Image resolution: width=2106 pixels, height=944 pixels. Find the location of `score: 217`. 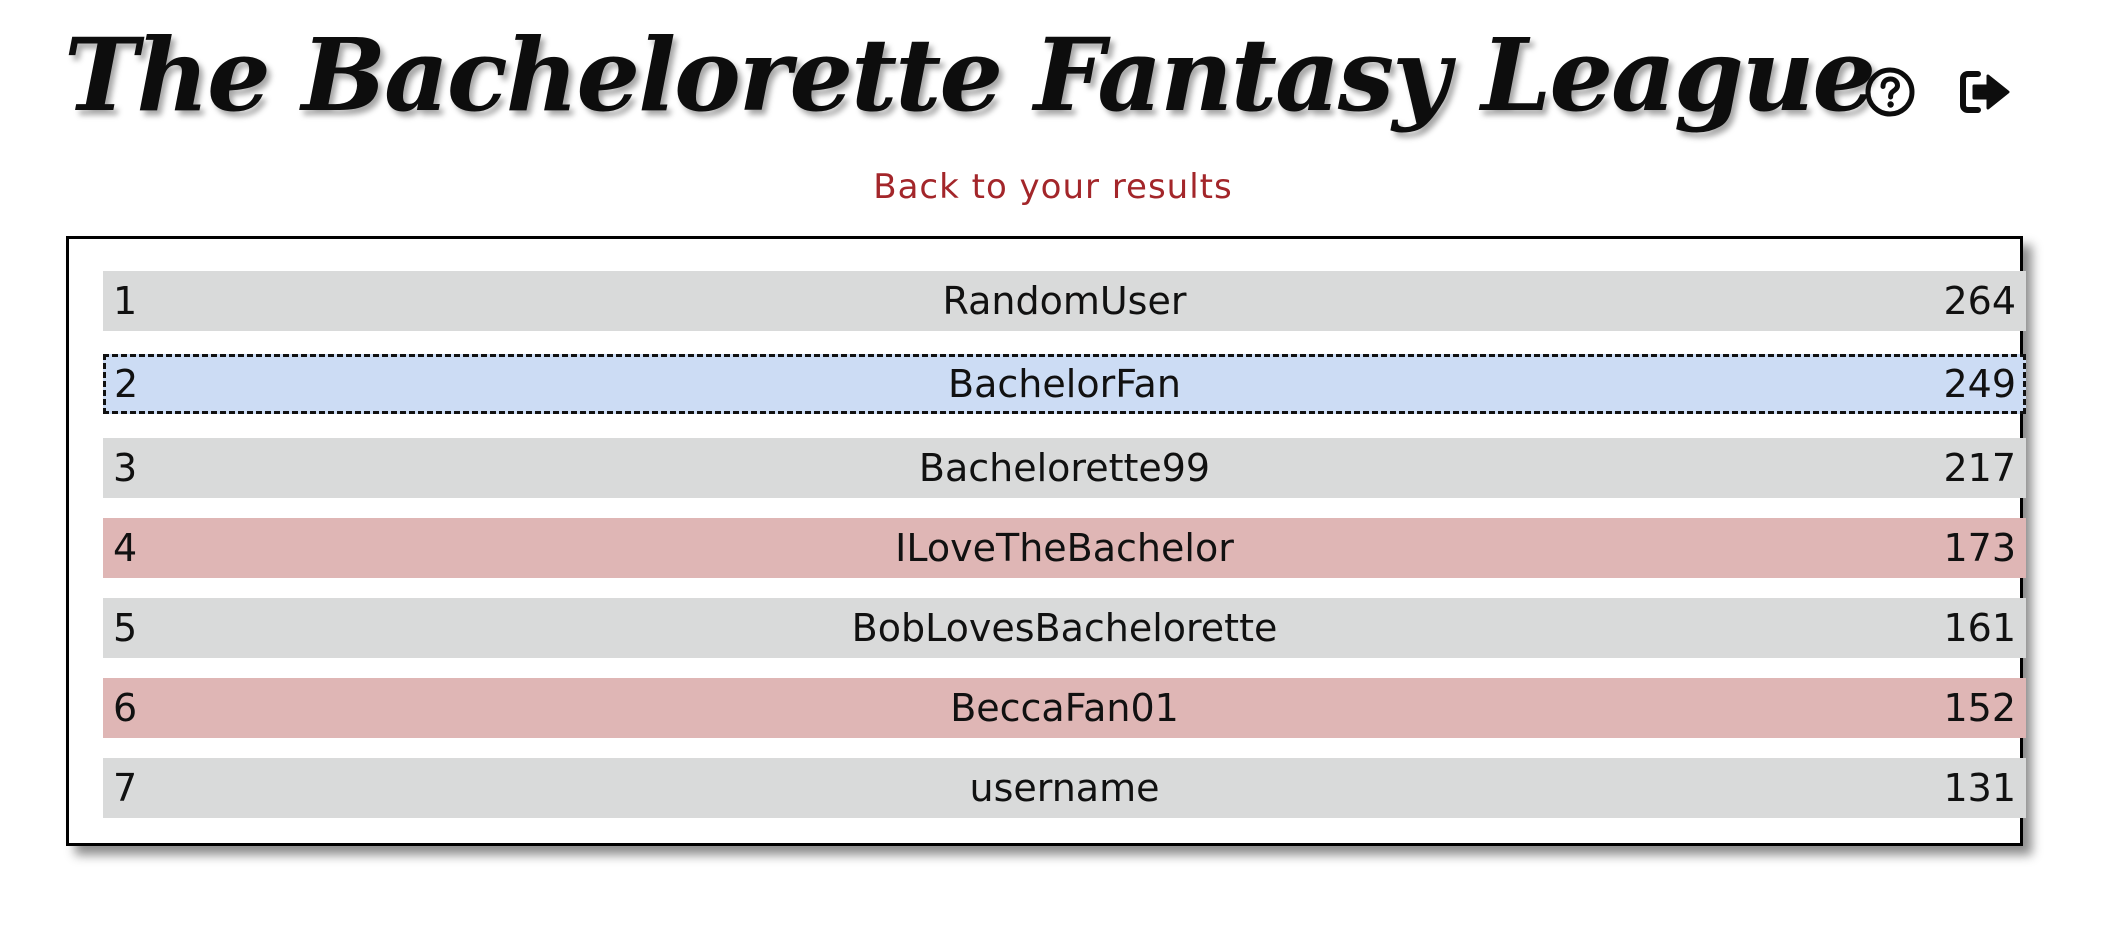

score: 217 is located at coordinates (1979, 468).